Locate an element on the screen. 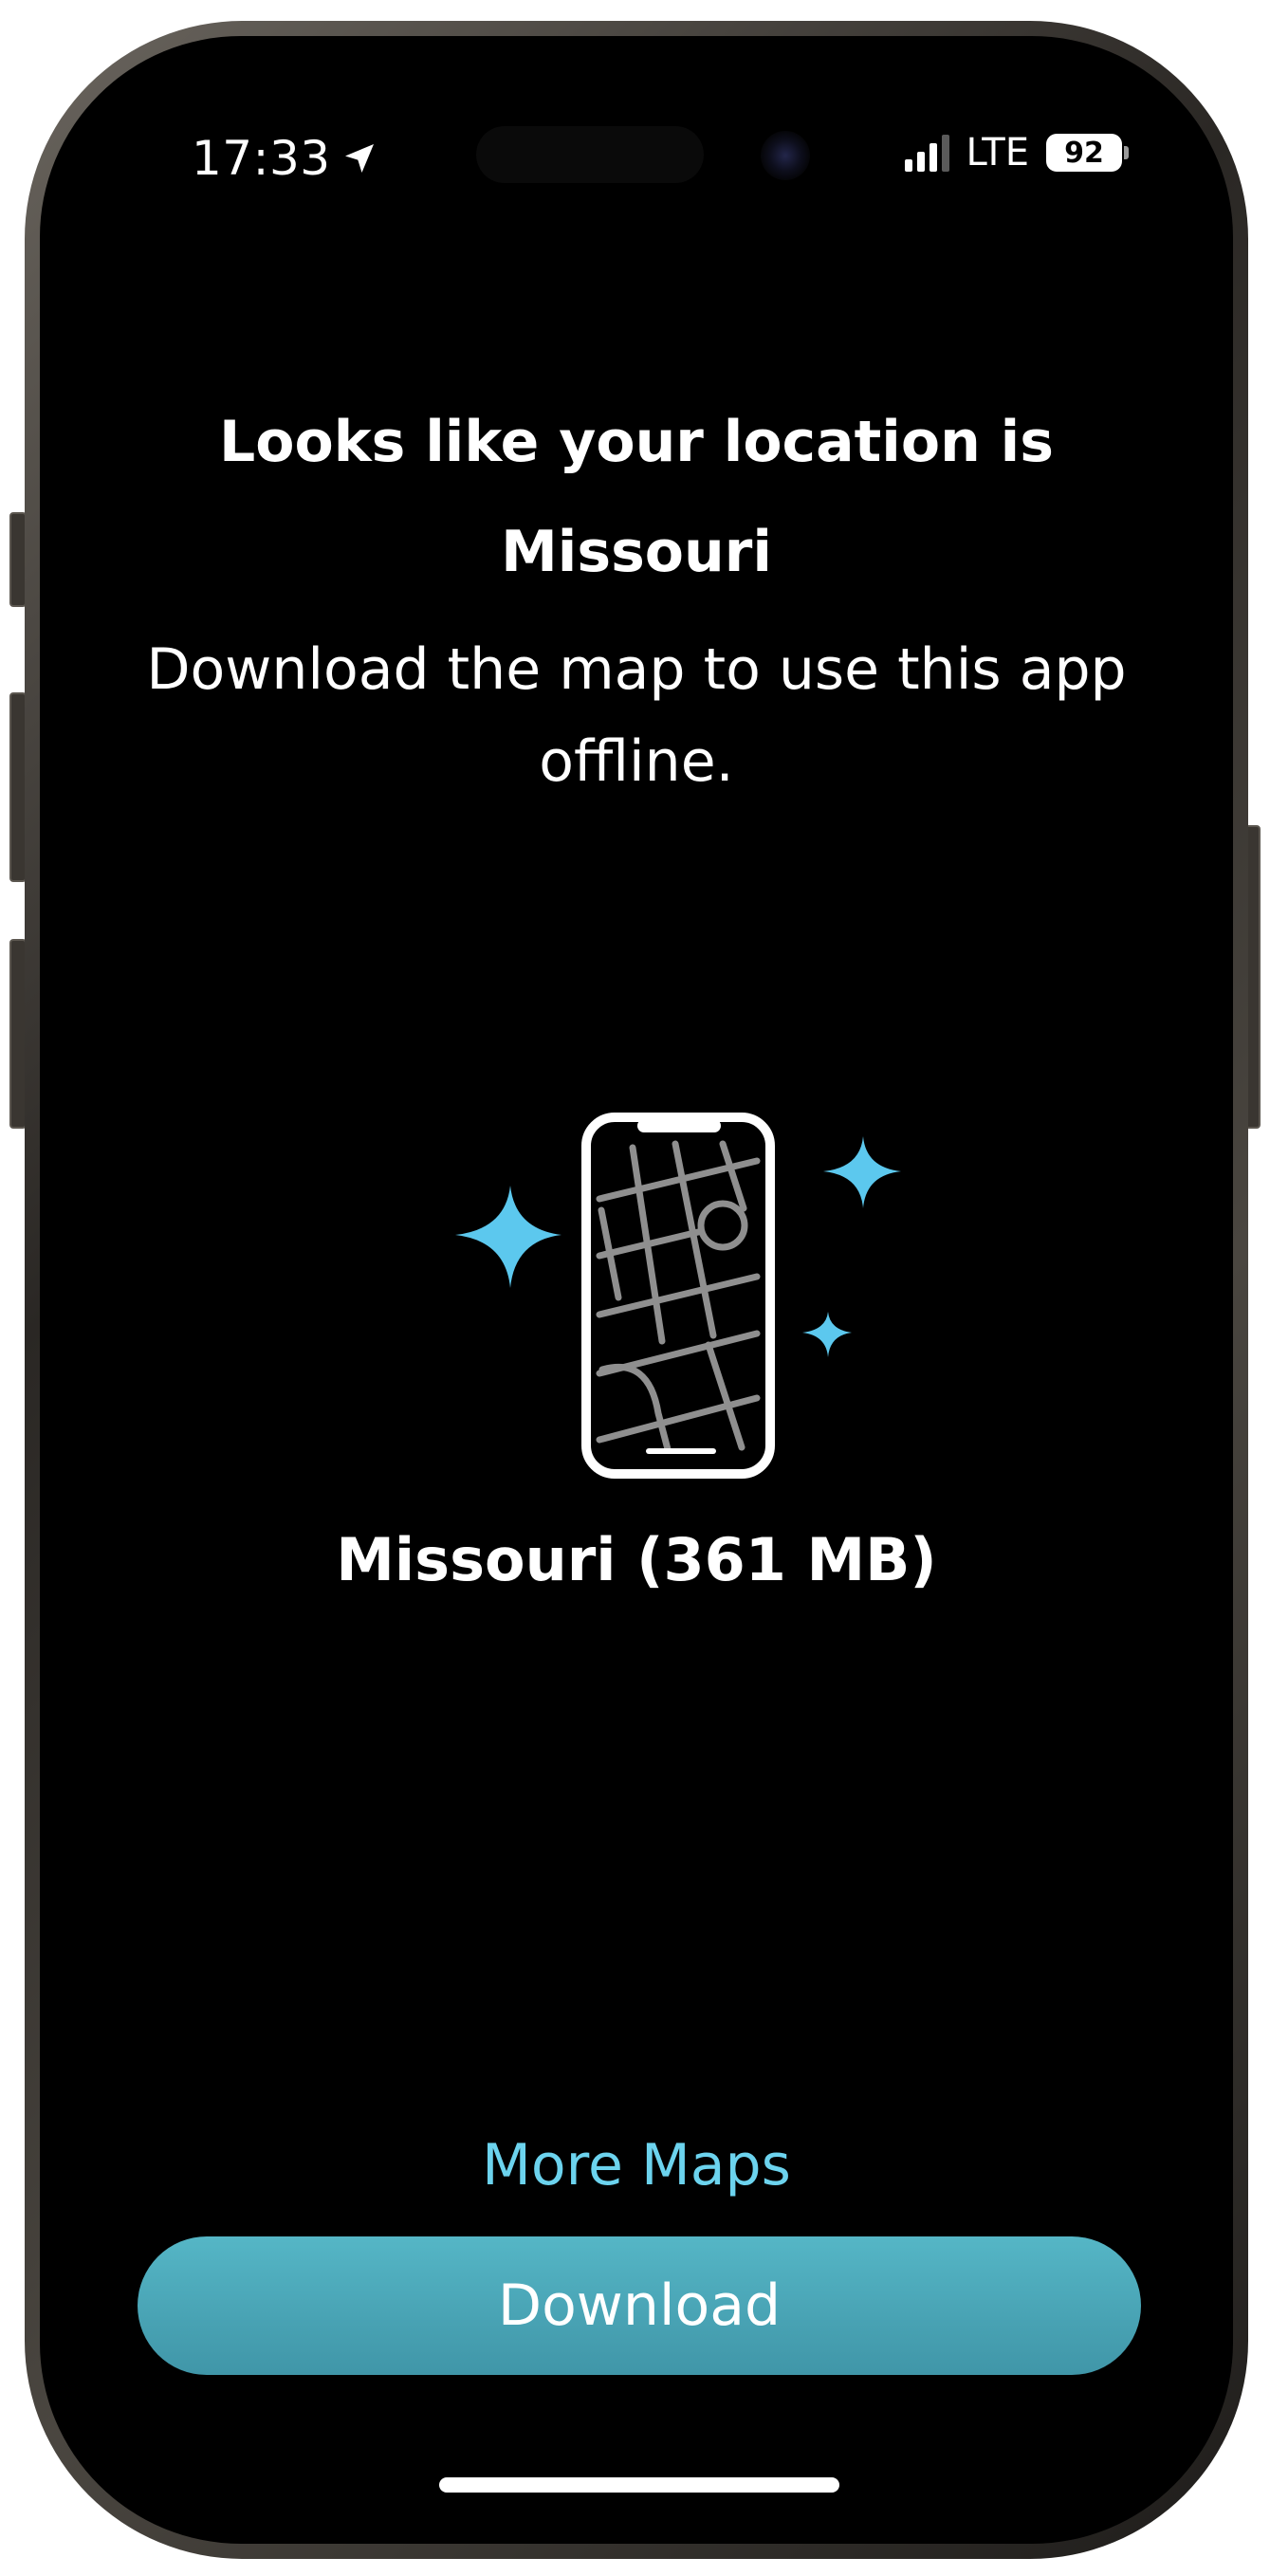  camera-icon is located at coordinates (785, 155).